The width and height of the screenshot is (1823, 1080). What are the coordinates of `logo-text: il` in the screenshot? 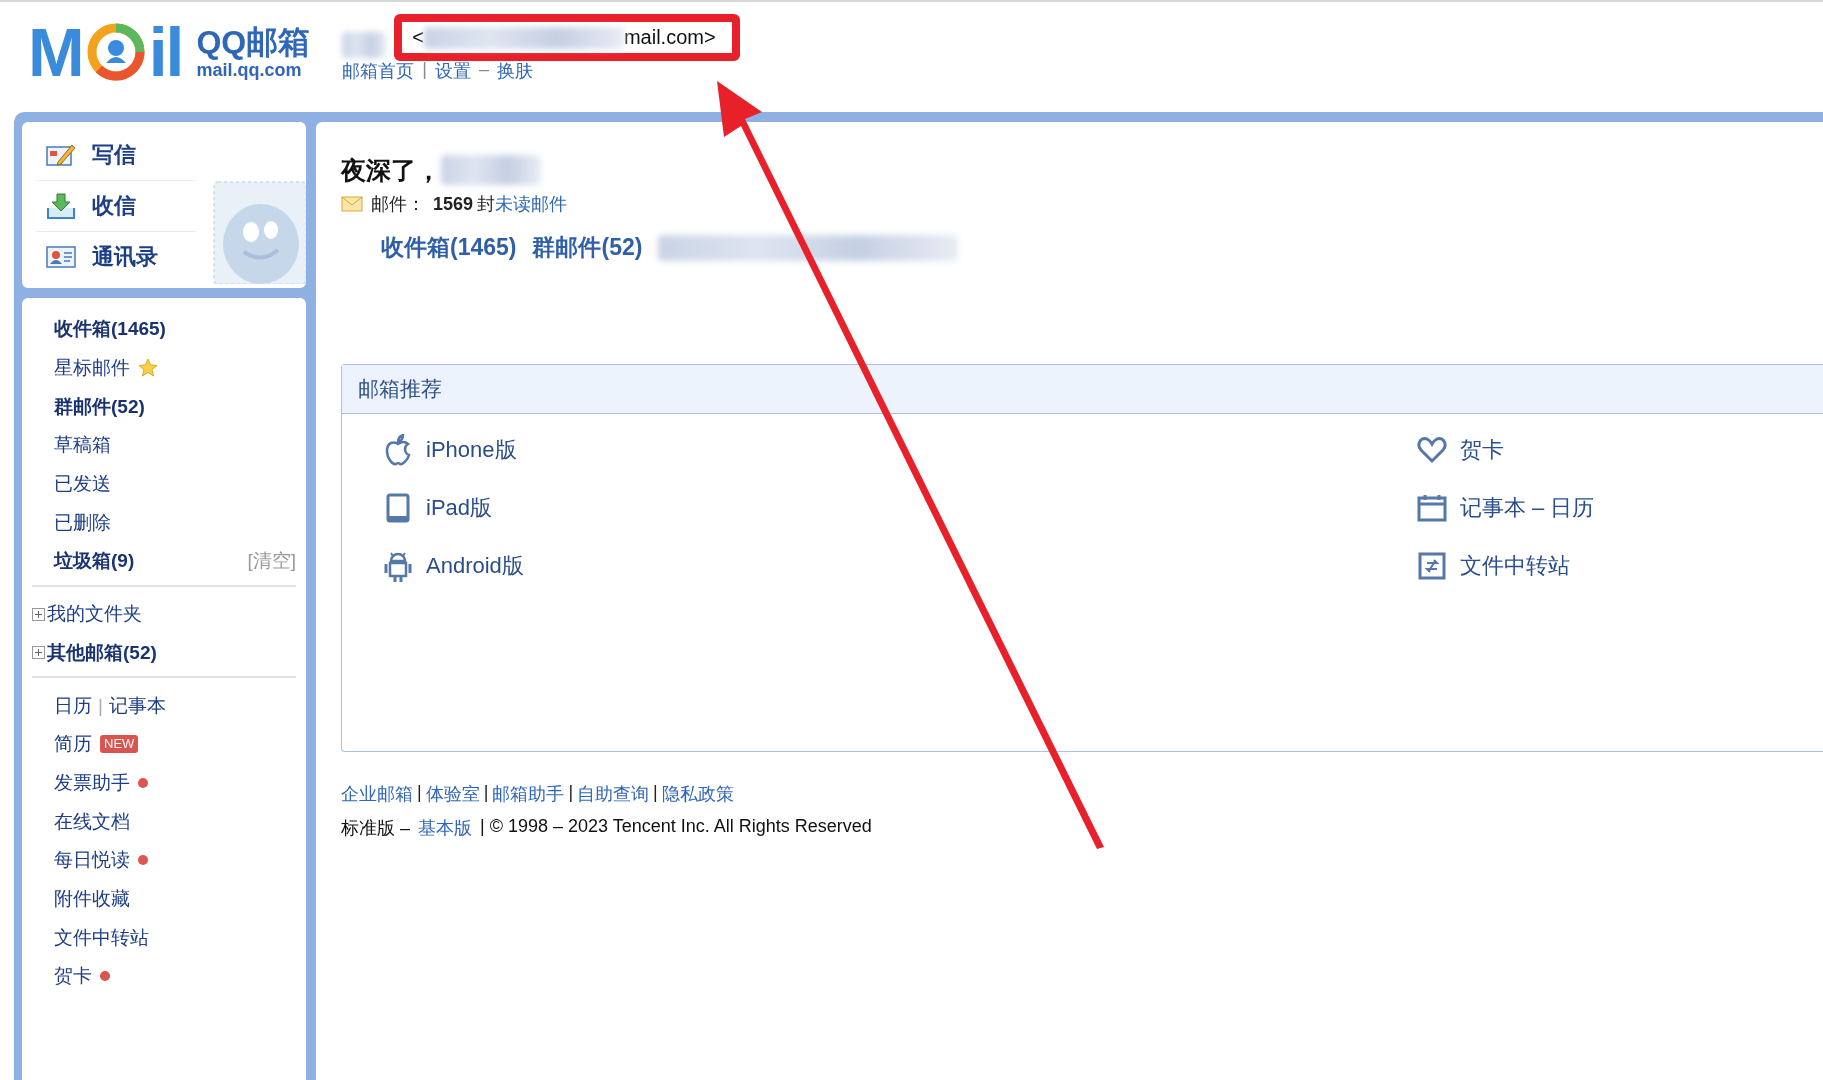 It's located at (165, 52).